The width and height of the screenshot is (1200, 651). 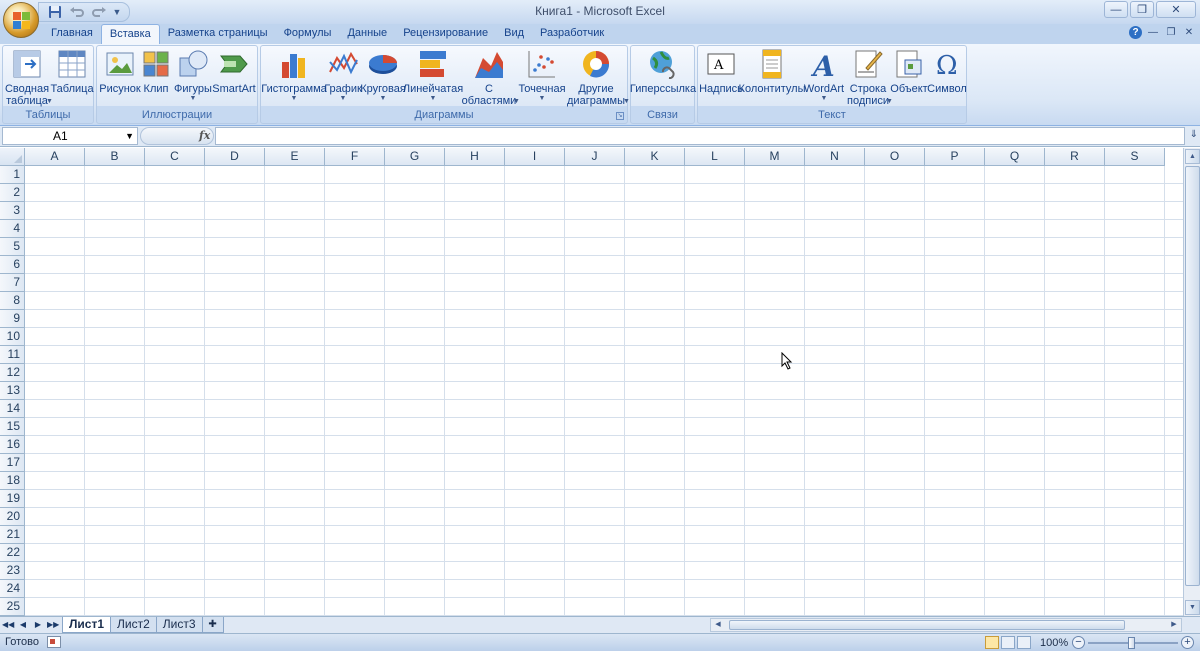 What do you see at coordinates (1192, 376) in the screenshot?
I see `vertical-scroll-thumb` at bounding box center [1192, 376].